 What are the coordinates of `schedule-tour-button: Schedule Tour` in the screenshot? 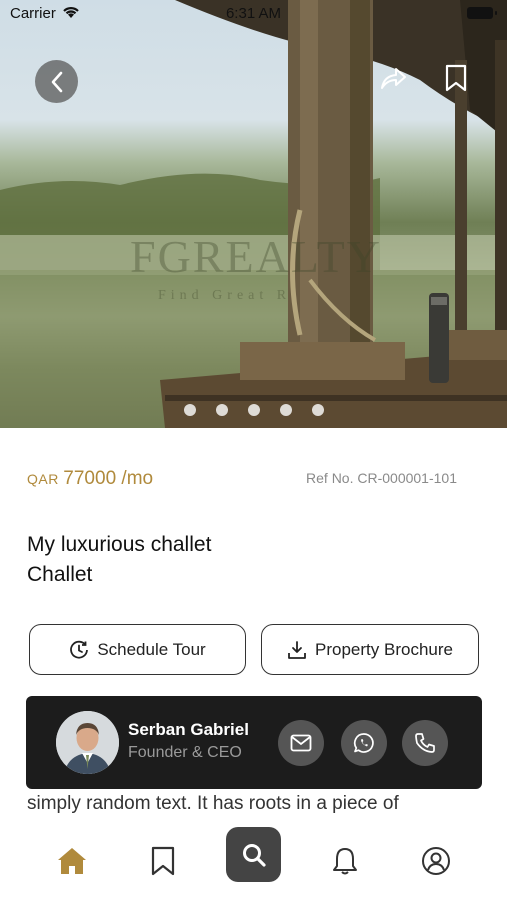 It's located at (137, 649).